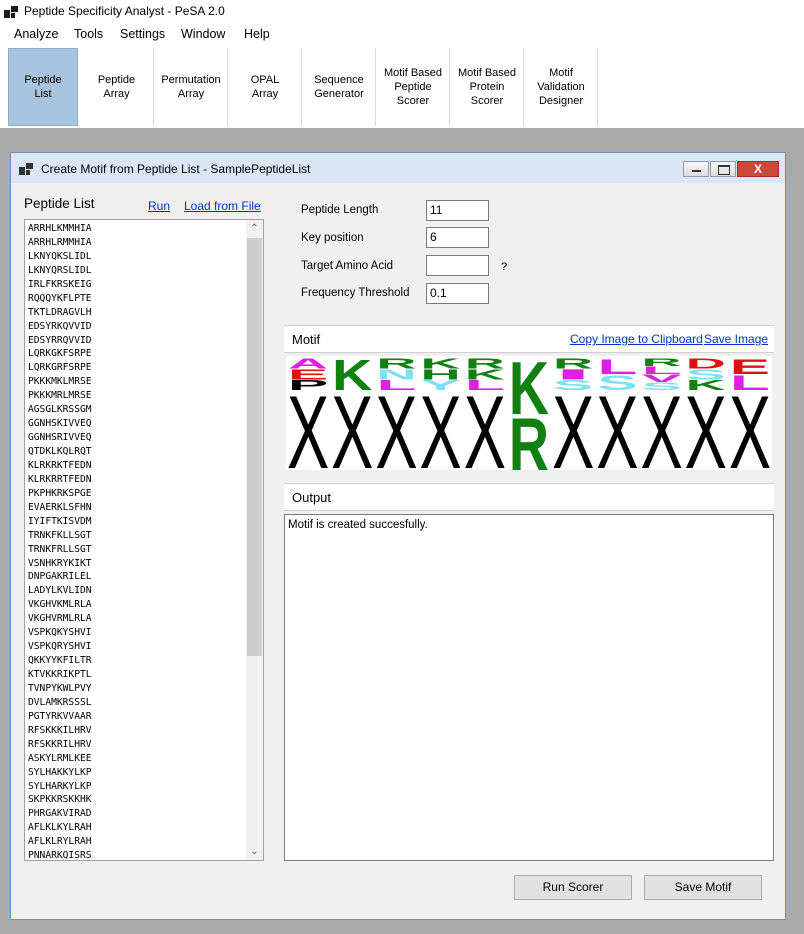 Image resolution: width=804 pixels, height=934 pixels. What do you see at coordinates (137, 466) in the screenshot?
I see `peptide-list-item: KLRKRKTFEDN` at bounding box center [137, 466].